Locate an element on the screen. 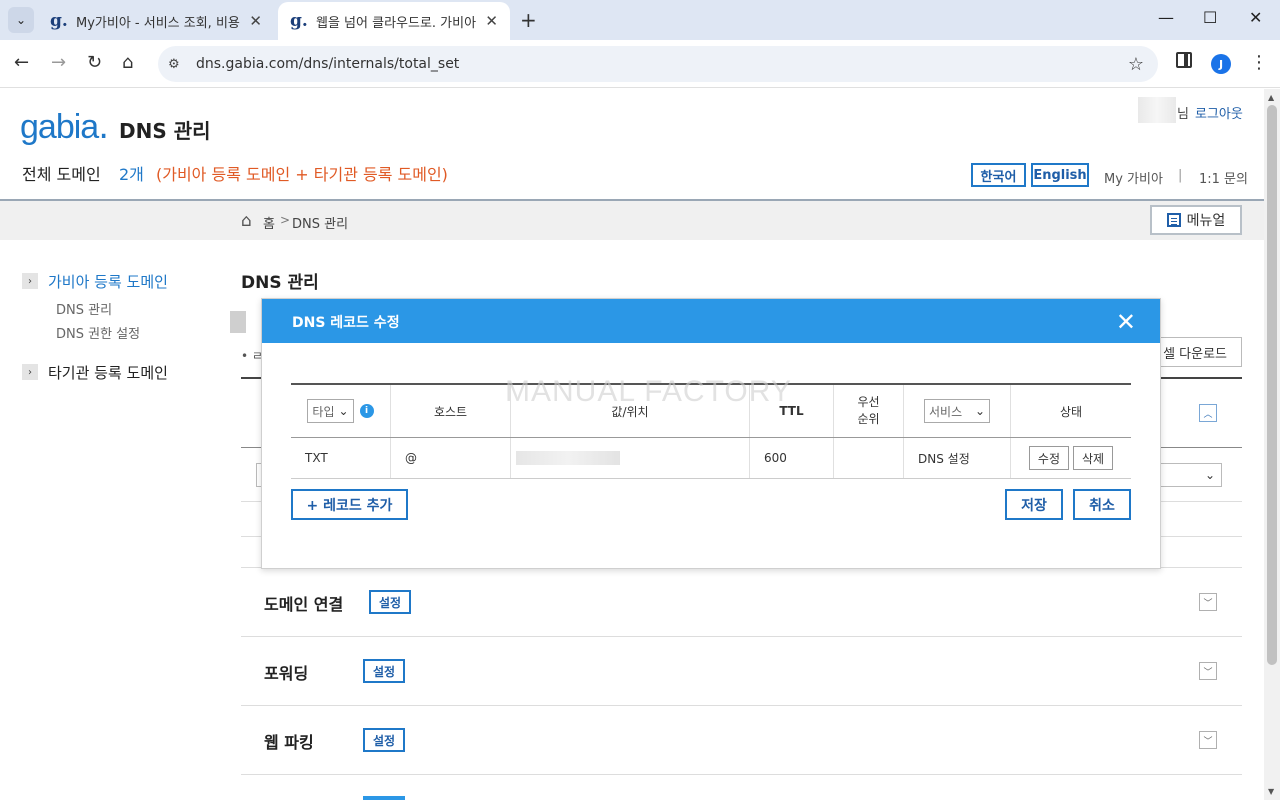 The image size is (1280, 800). cell-ttl: 600 is located at coordinates (792, 458).